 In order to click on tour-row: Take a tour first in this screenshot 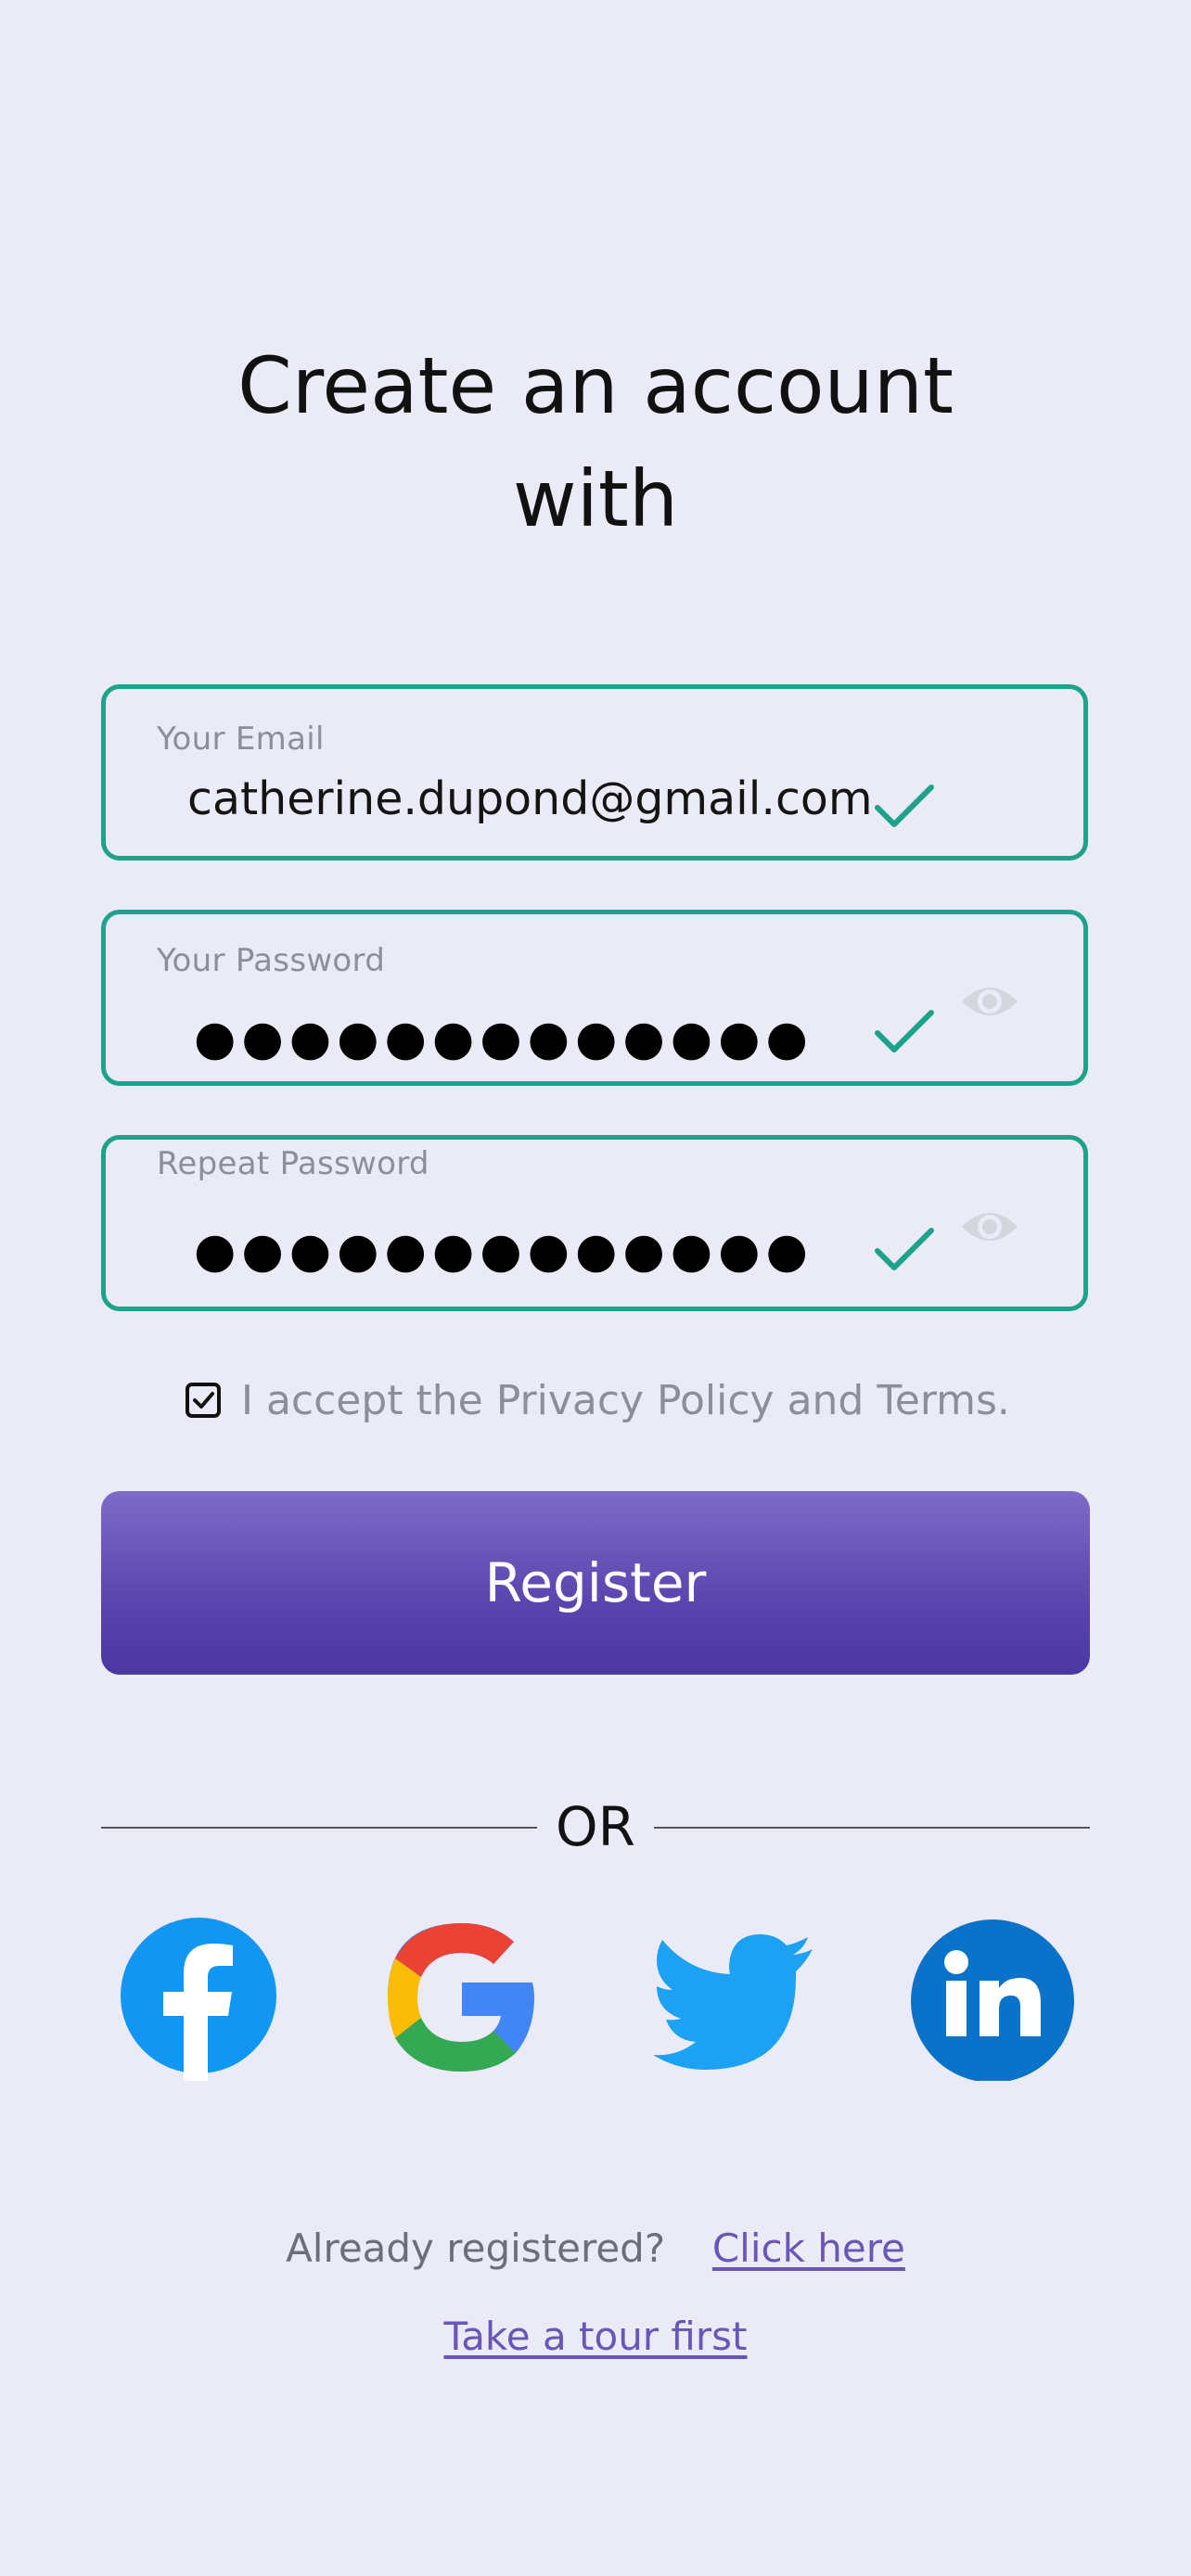, I will do `click(595, 2337)`.